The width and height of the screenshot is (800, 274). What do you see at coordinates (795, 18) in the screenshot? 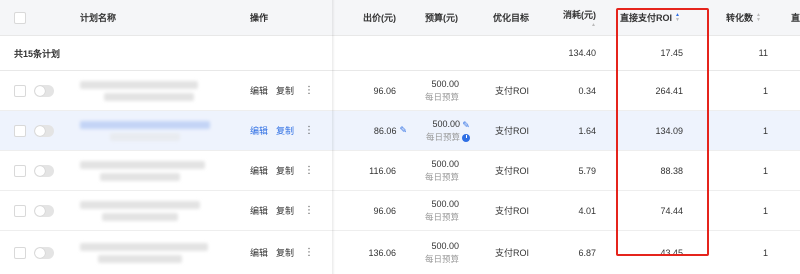
I see `col-cutoff: 直` at bounding box center [795, 18].